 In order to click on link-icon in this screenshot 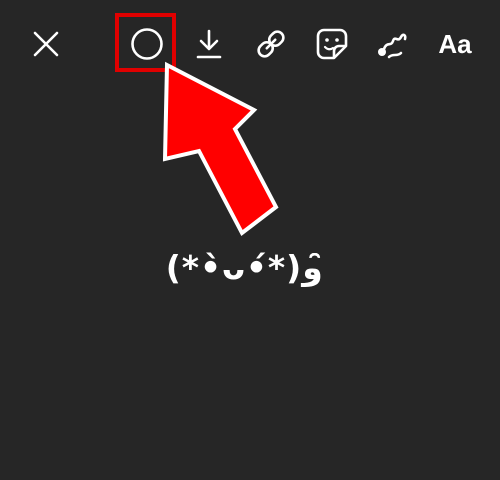, I will do `click(271, 44)`.